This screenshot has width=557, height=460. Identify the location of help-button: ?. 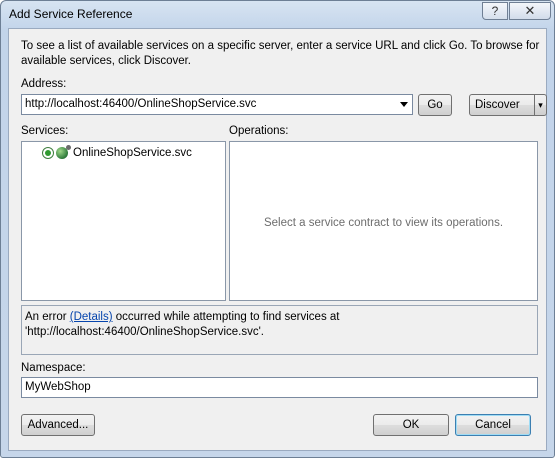
(495, 11).